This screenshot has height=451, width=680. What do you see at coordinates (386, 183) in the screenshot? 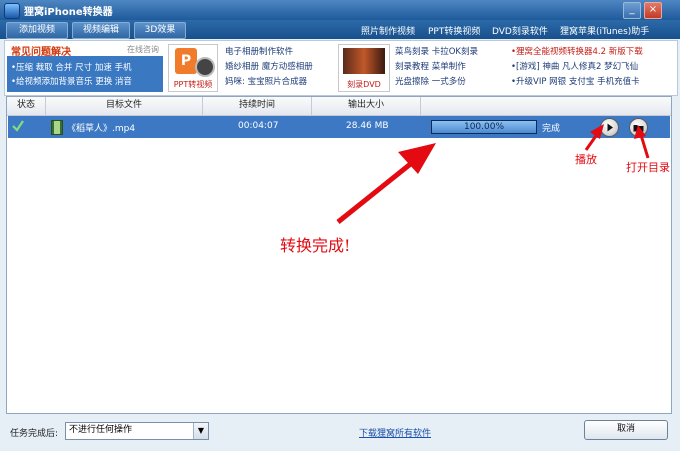
I see `big-arrow-icon` at bounding box center [386, 183].